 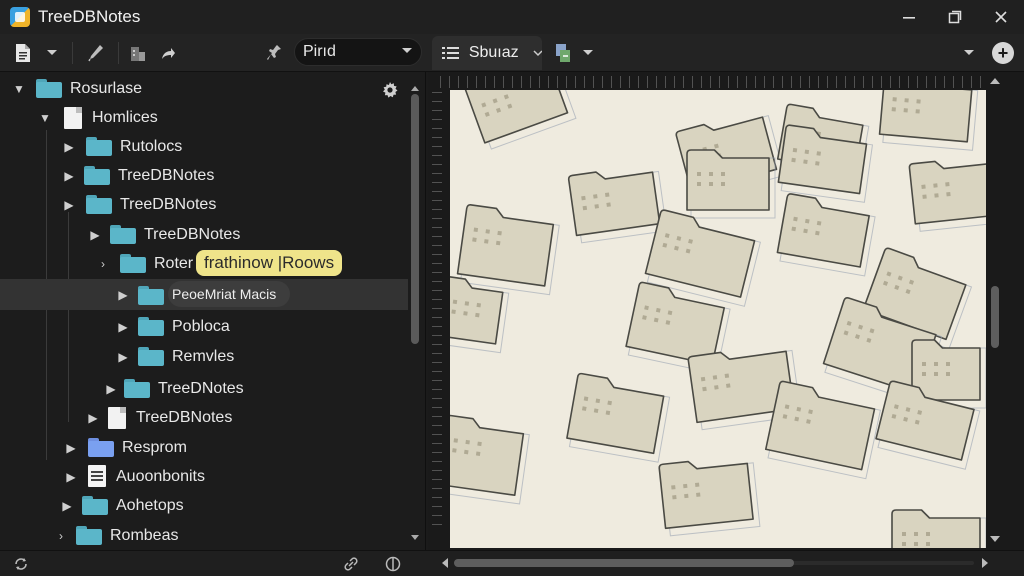 What do you see at coordinates (201, 326) in the screenshot?
I see `tree-item-label: Pobloca` at bounding box center [201, 326].